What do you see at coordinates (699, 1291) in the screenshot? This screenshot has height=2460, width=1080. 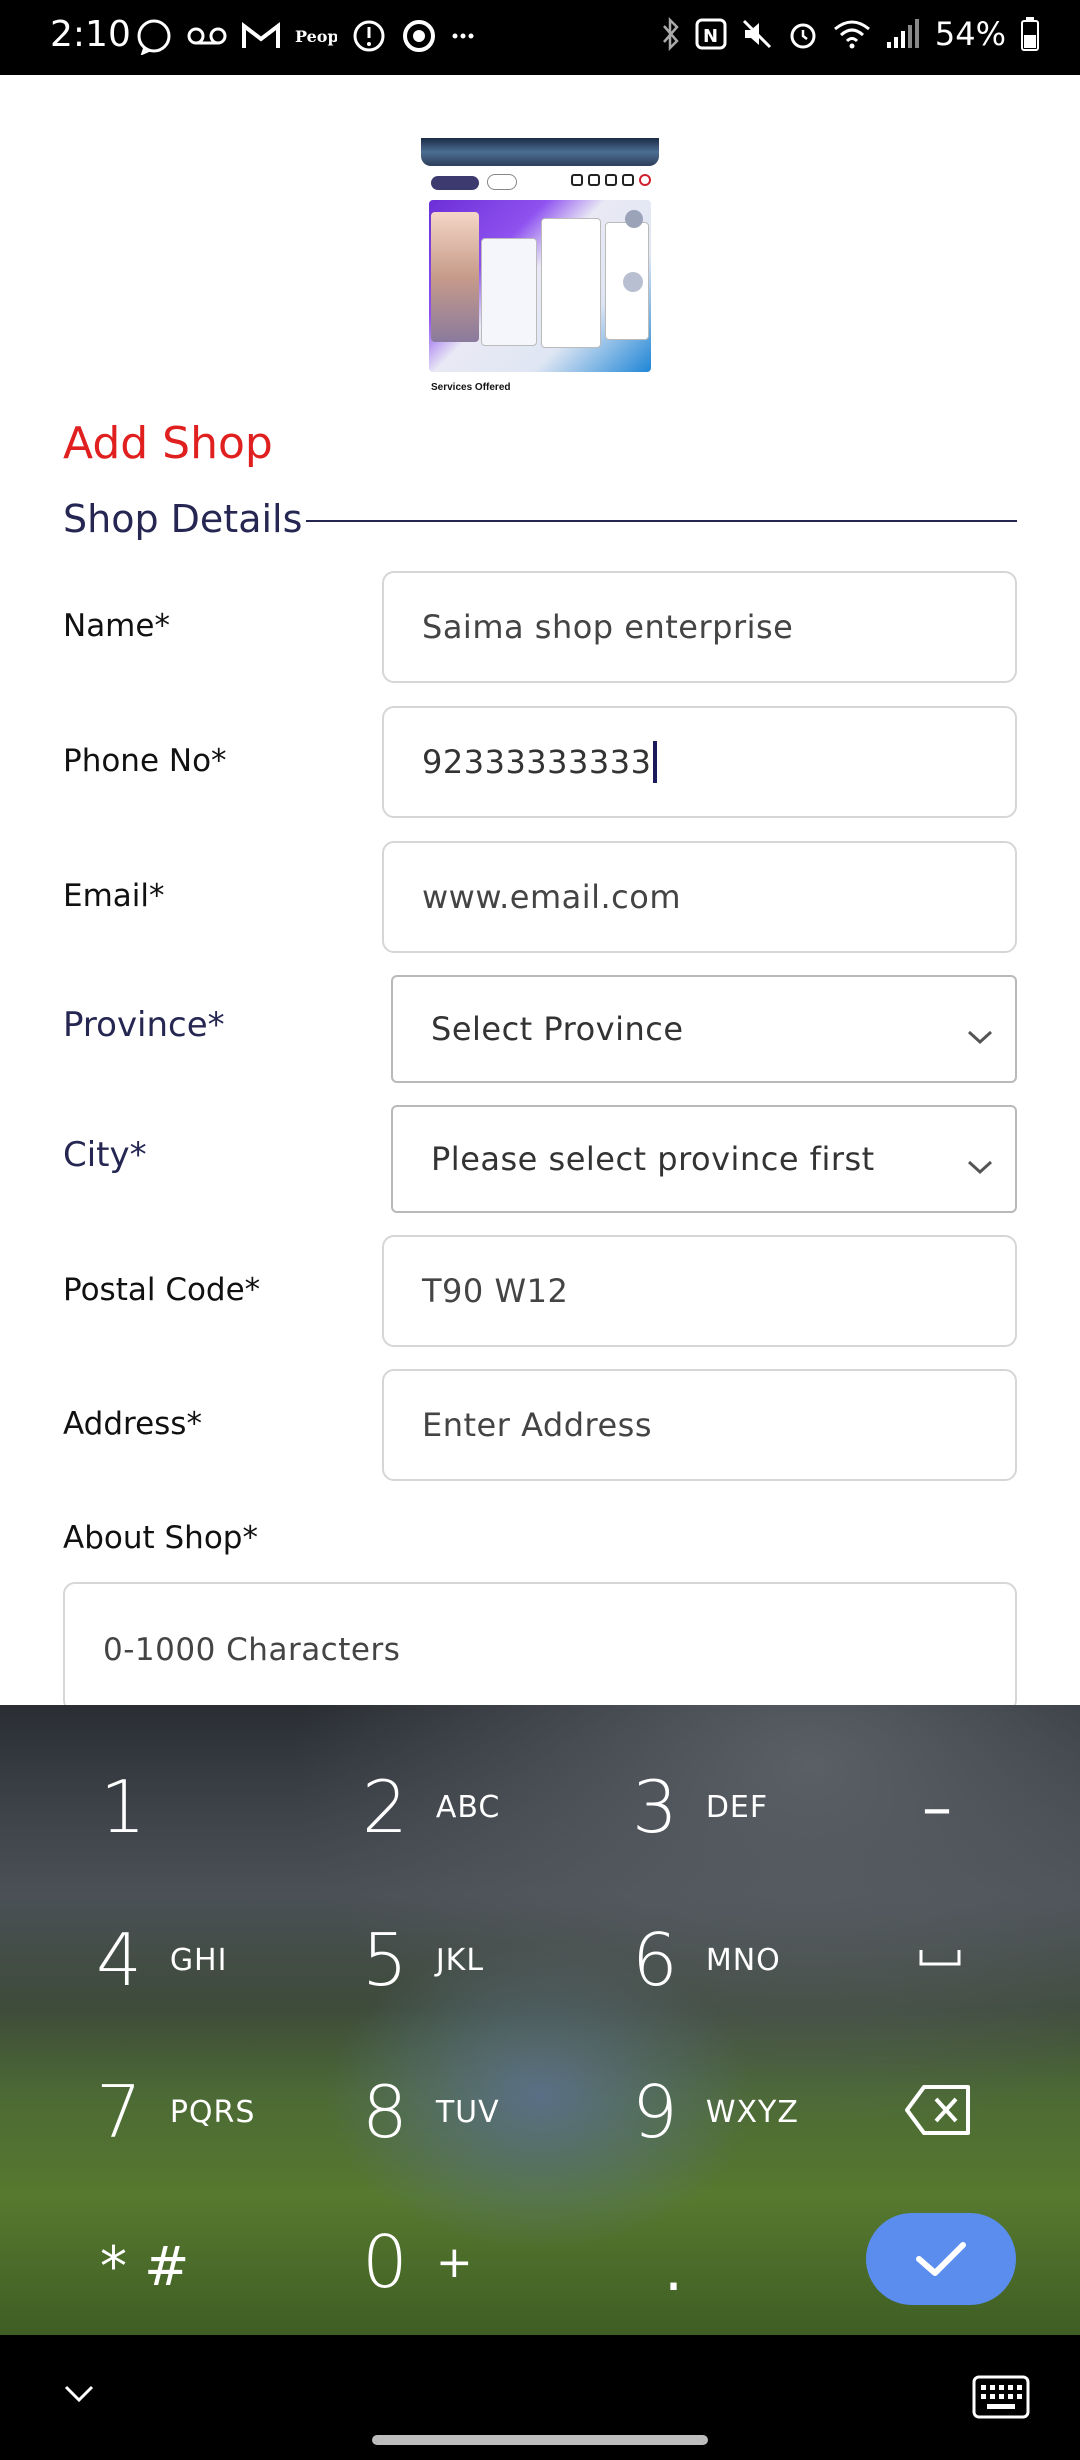 I see `postal-code-input: T90 W12` at bounding box center [699, 1291].